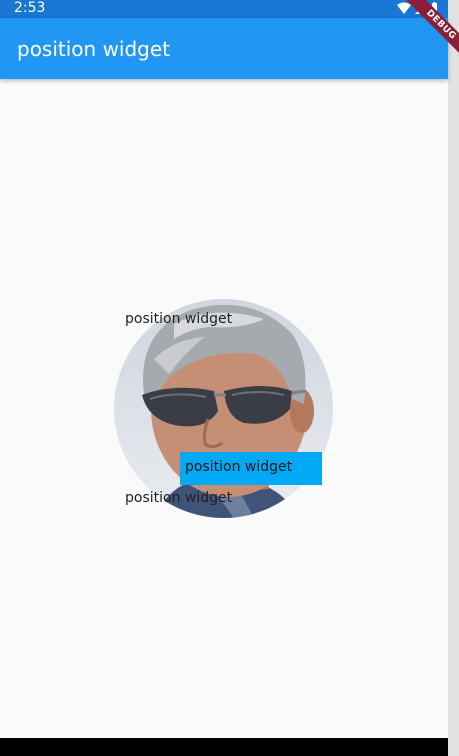 This screenshot has height=756, width=459. I want to click on position-label-bottom: position widget, so click(179, 498).